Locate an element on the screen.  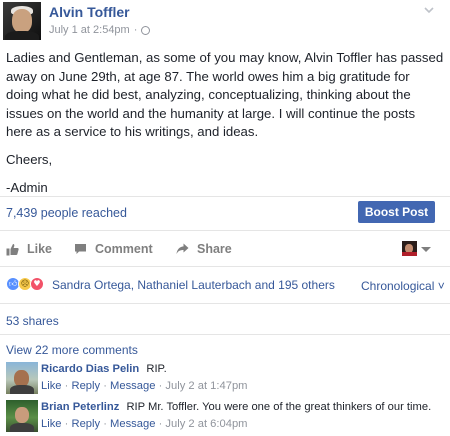
avatar-suit is located at coordinates (22, 35).